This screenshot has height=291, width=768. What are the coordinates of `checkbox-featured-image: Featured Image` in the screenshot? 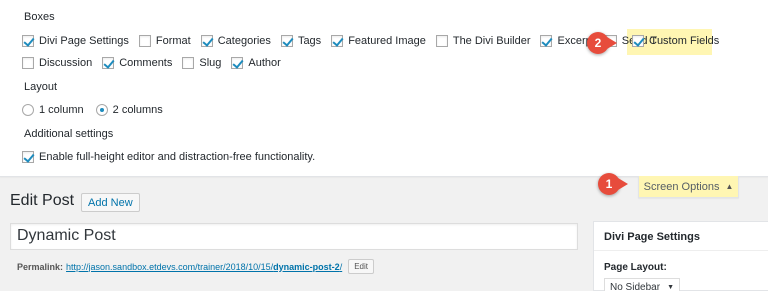 It's located at (378, 41).